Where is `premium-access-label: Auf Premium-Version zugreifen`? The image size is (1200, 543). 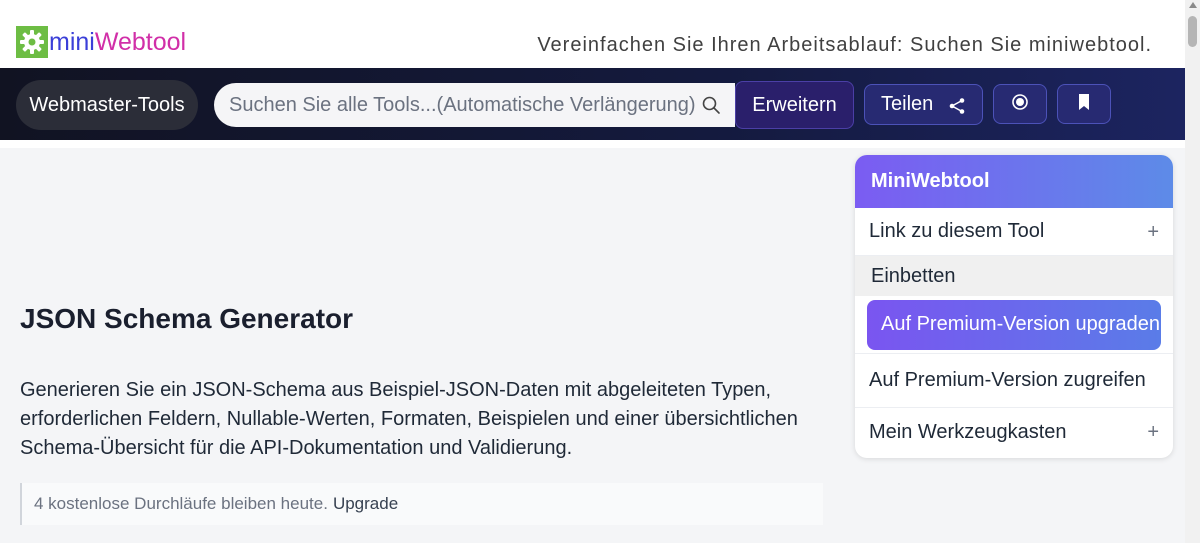 premium-access-label: Auf Premium-Version zugreifen is located at coordinates (1007, 380).